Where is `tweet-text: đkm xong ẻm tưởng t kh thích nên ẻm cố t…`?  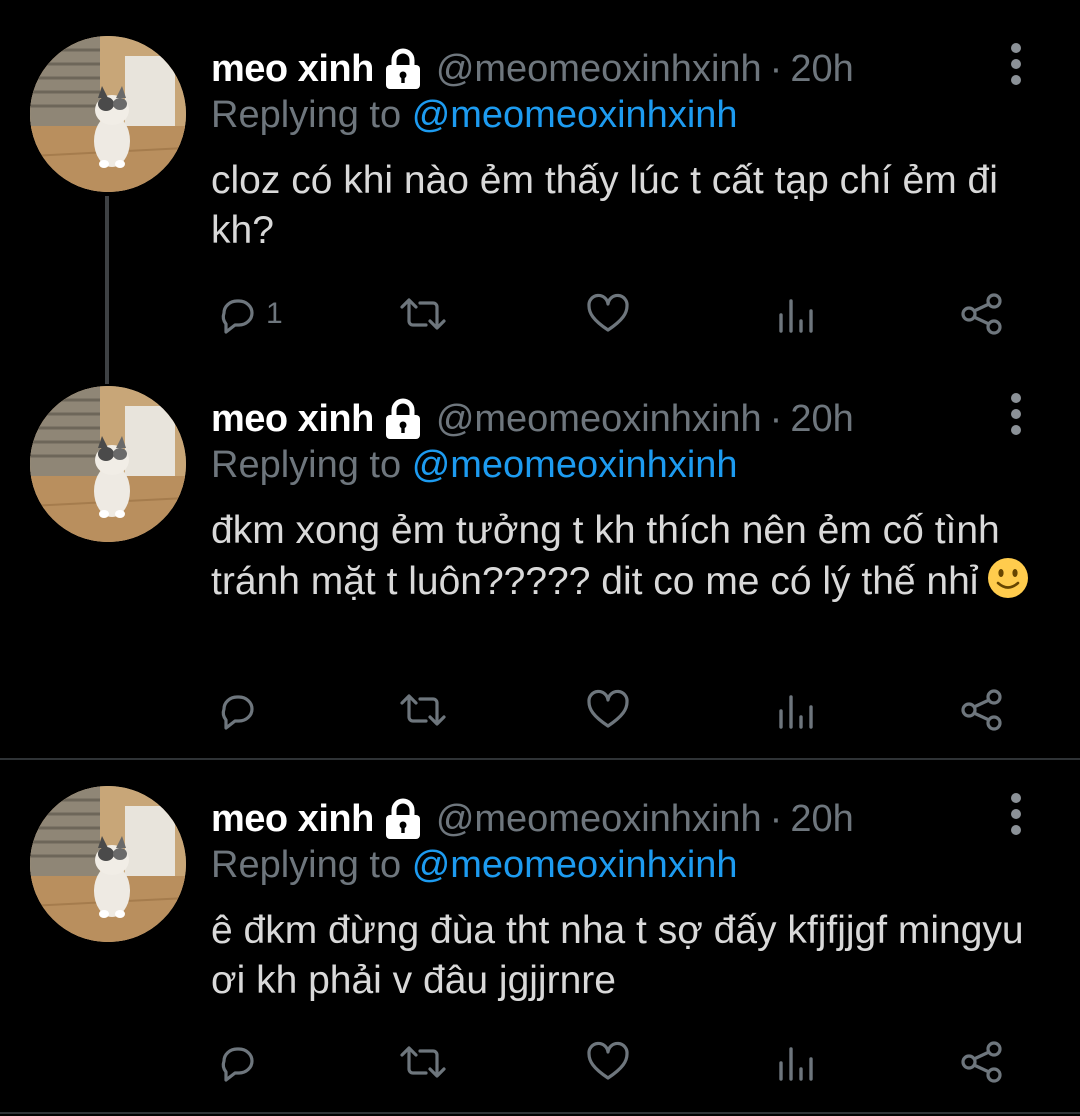 tweet-text: đkm xong ẻm tưởng t kh thích nên ẻm cố t… is located at coordinates (631, 556).